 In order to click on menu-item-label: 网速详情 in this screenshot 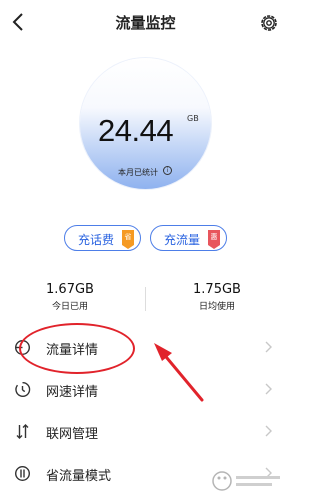, I will do `click(72, 392)`.